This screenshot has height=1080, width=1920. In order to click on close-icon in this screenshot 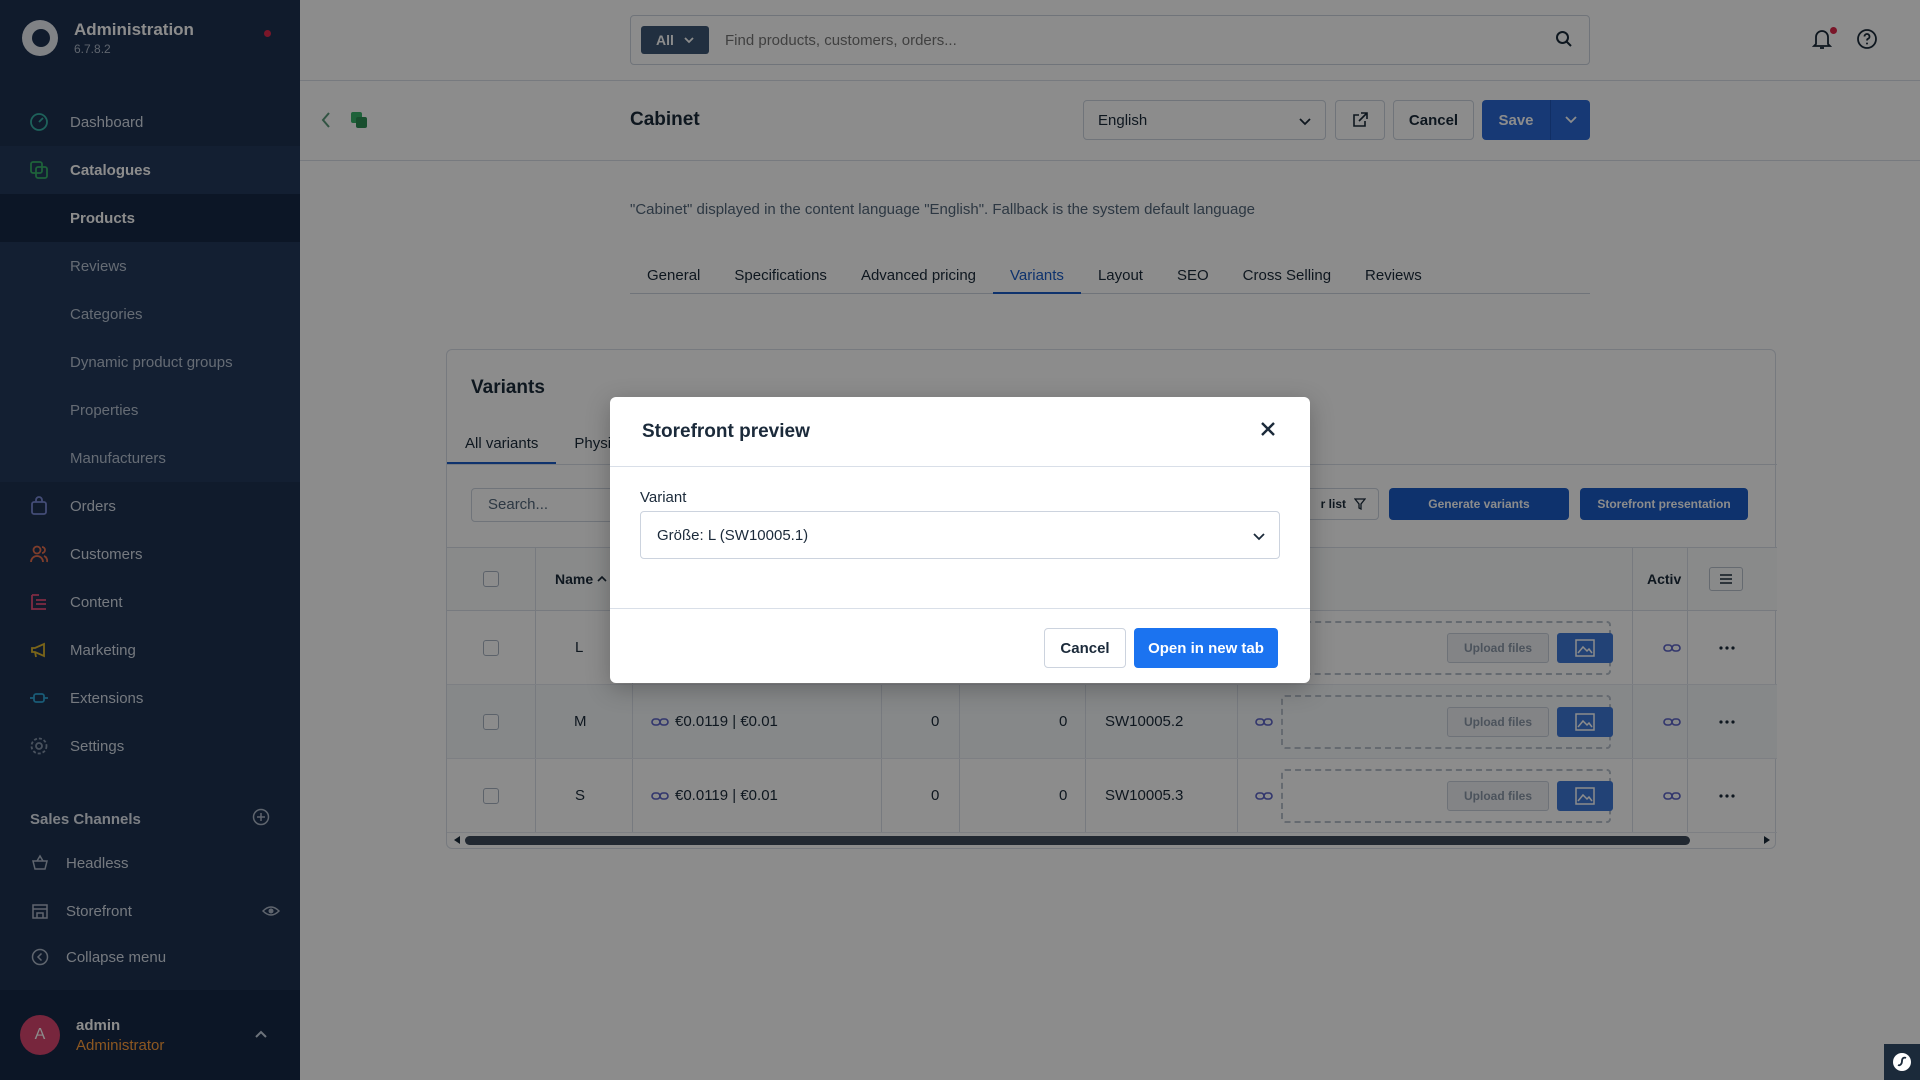, I will do `click(1268, 431)`.